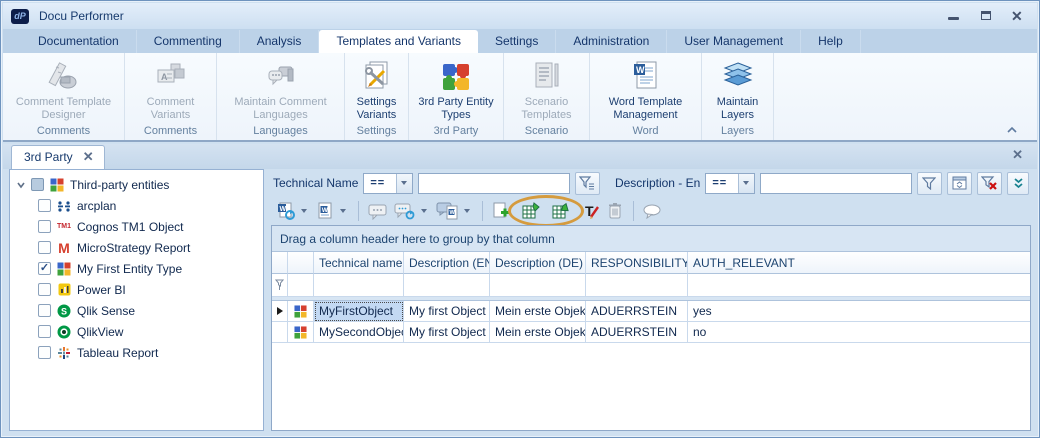 This screenshot has width=1040, height=438. I want to click on description-en-operator-select: ==, so click(730, 183).